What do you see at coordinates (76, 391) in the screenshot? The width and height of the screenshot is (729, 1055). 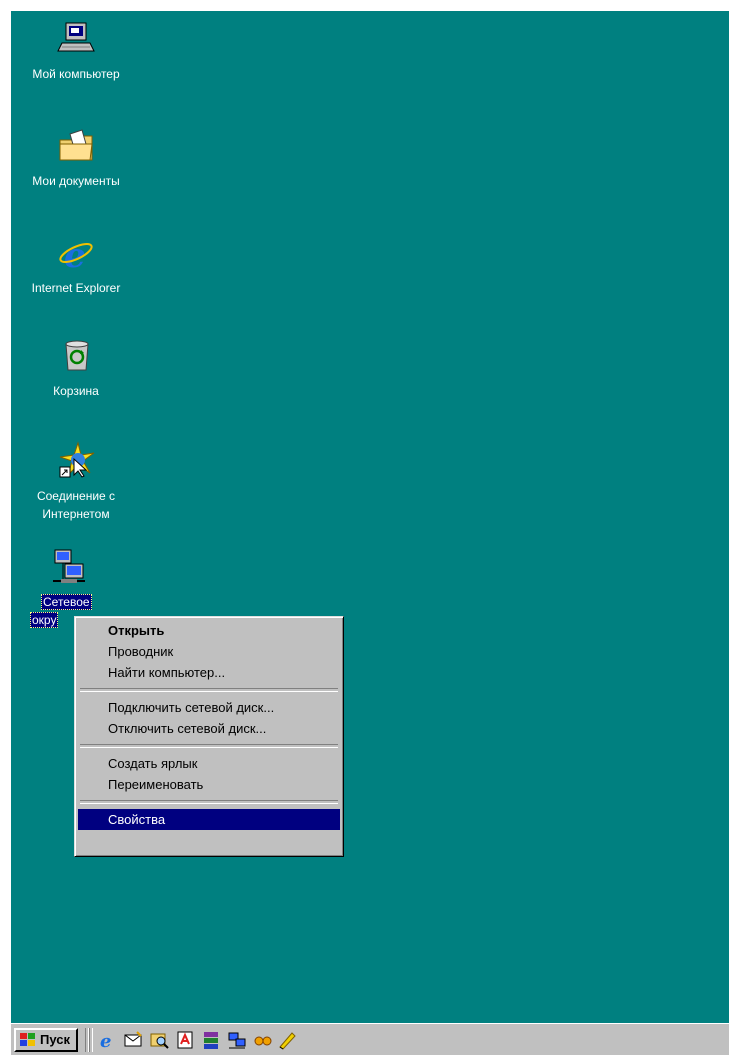 I see `desktop-icon-label: Корзина` at bounding box center [76, 391].